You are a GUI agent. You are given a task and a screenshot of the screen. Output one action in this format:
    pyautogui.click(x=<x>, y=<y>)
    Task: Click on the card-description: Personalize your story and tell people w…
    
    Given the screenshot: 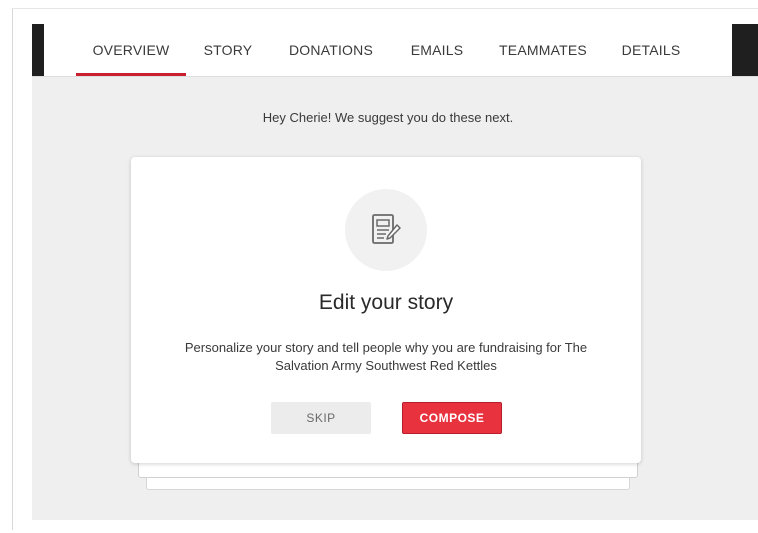 What is the action you would take?
    pyautogui.click(x=386, y=356)
    